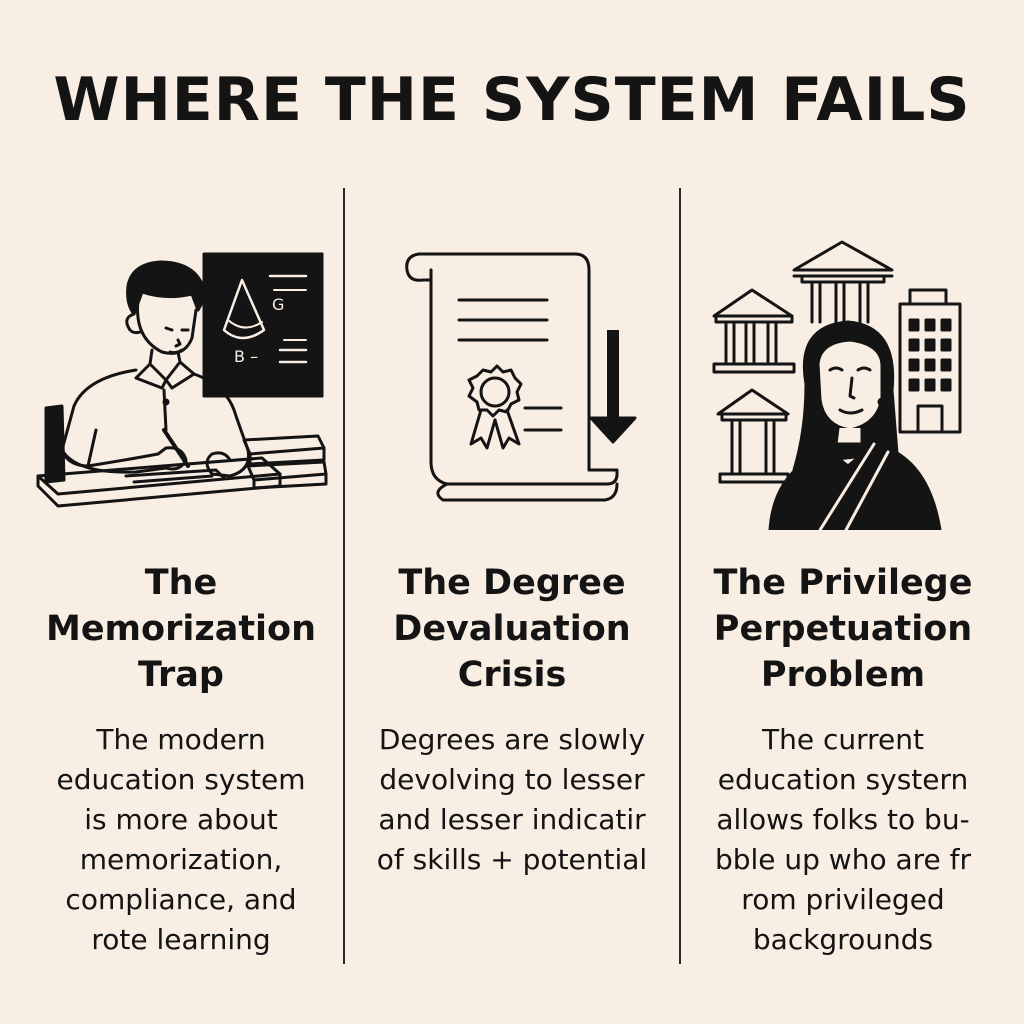  I want to click on body-line: compliance, and, so click(181, 899).